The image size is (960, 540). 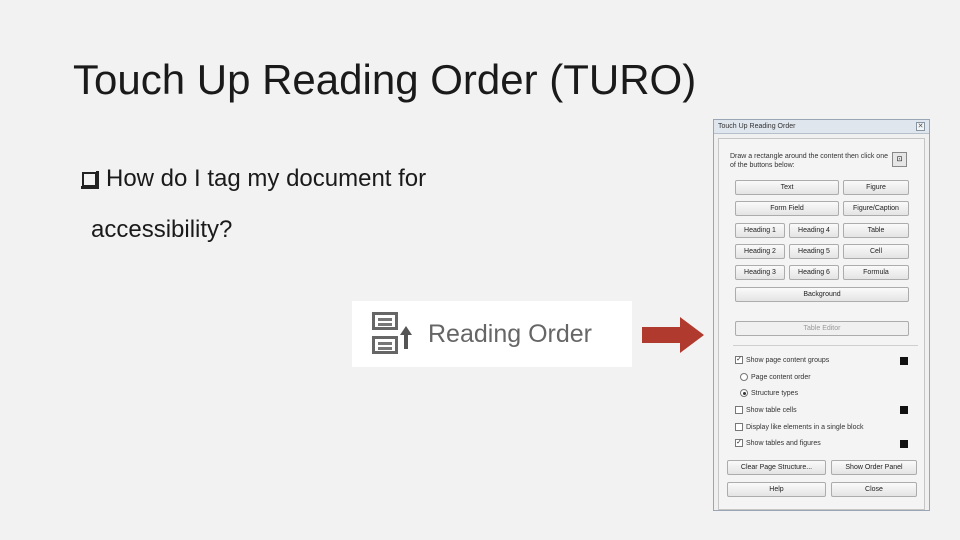 What do you see at coordinates (266, 178) in the screenshot?
I see `bullet-text-line1: How do I tag my document for` at bounding box center [266, 178].